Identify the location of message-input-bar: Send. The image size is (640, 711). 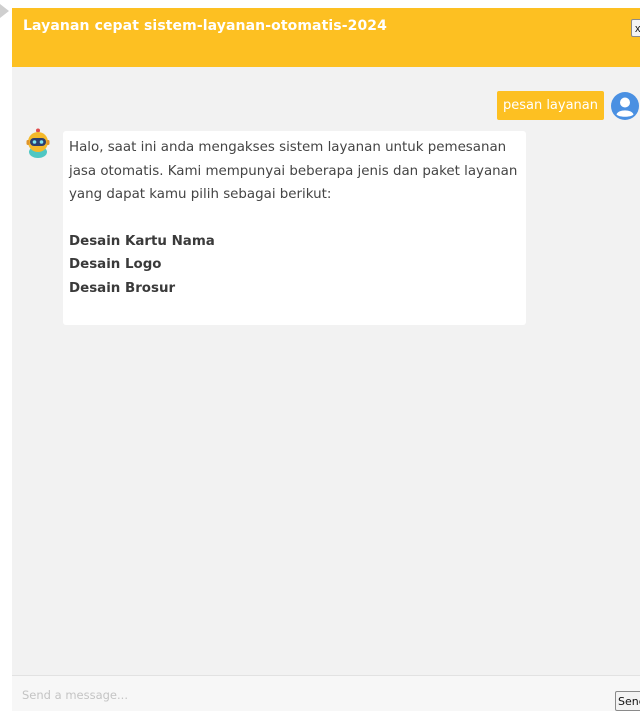
(326, 693).